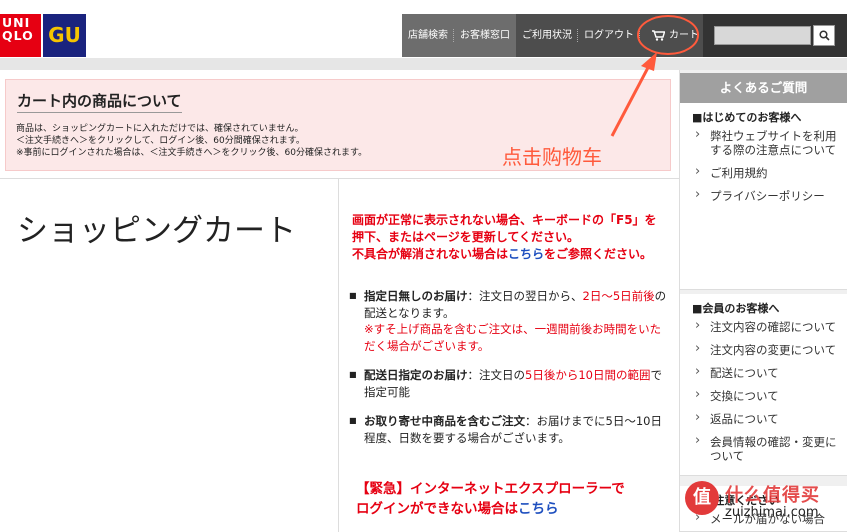  What do you see at coordinates (772, 512) in the screenshot?
I see `watermark-url: zuizhimai.com` at bounding box center [772, 512].